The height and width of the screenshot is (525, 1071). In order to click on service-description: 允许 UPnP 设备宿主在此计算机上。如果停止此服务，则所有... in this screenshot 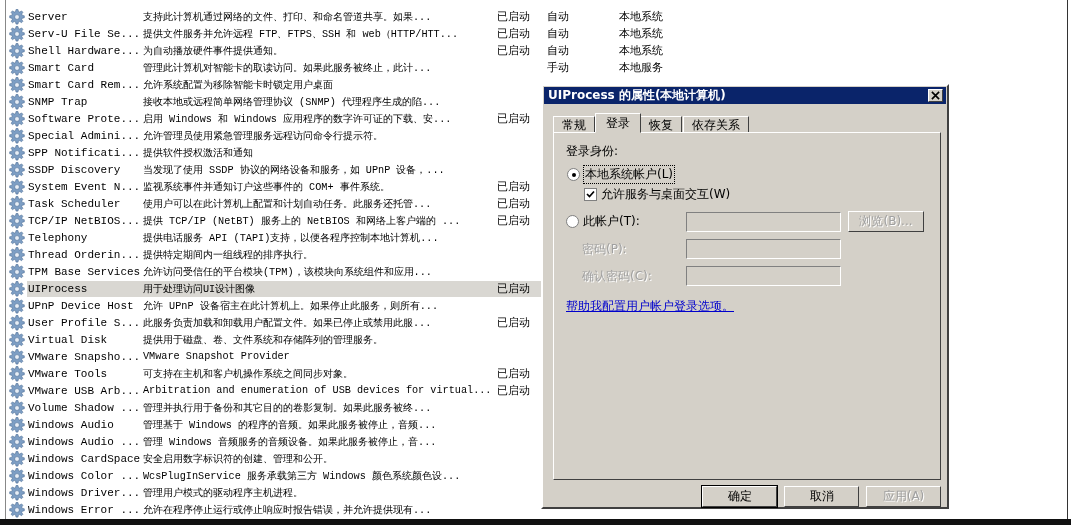, I will do `click(291, 306)`.